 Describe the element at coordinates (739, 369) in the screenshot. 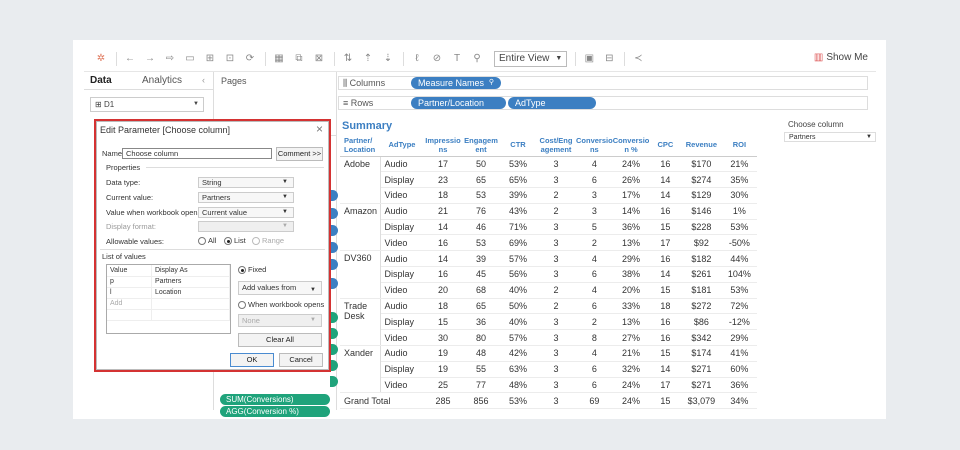

I see `table-cell: 60%` at that location.